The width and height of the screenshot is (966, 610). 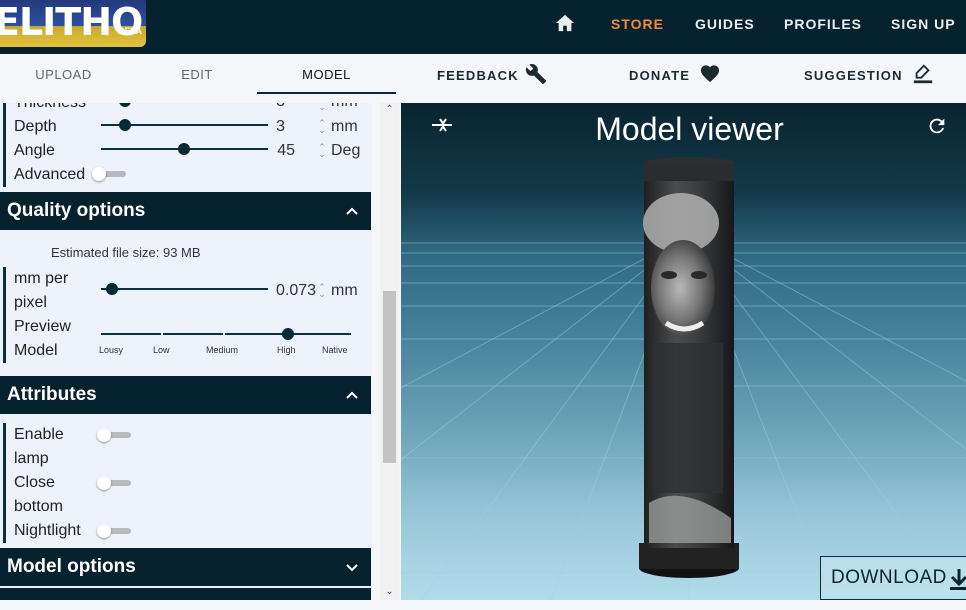 What do you see at coordinates (335, 350) in the screenshot?
I see `preview-level-native: Native` at bounding box center [335, 350].